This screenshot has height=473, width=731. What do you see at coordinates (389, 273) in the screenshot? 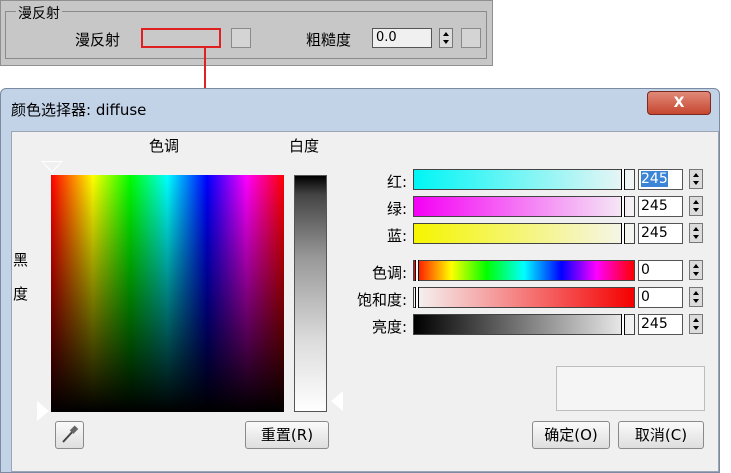
I see `hue-slider-label: 色调:` at bounding box center [389, 273].